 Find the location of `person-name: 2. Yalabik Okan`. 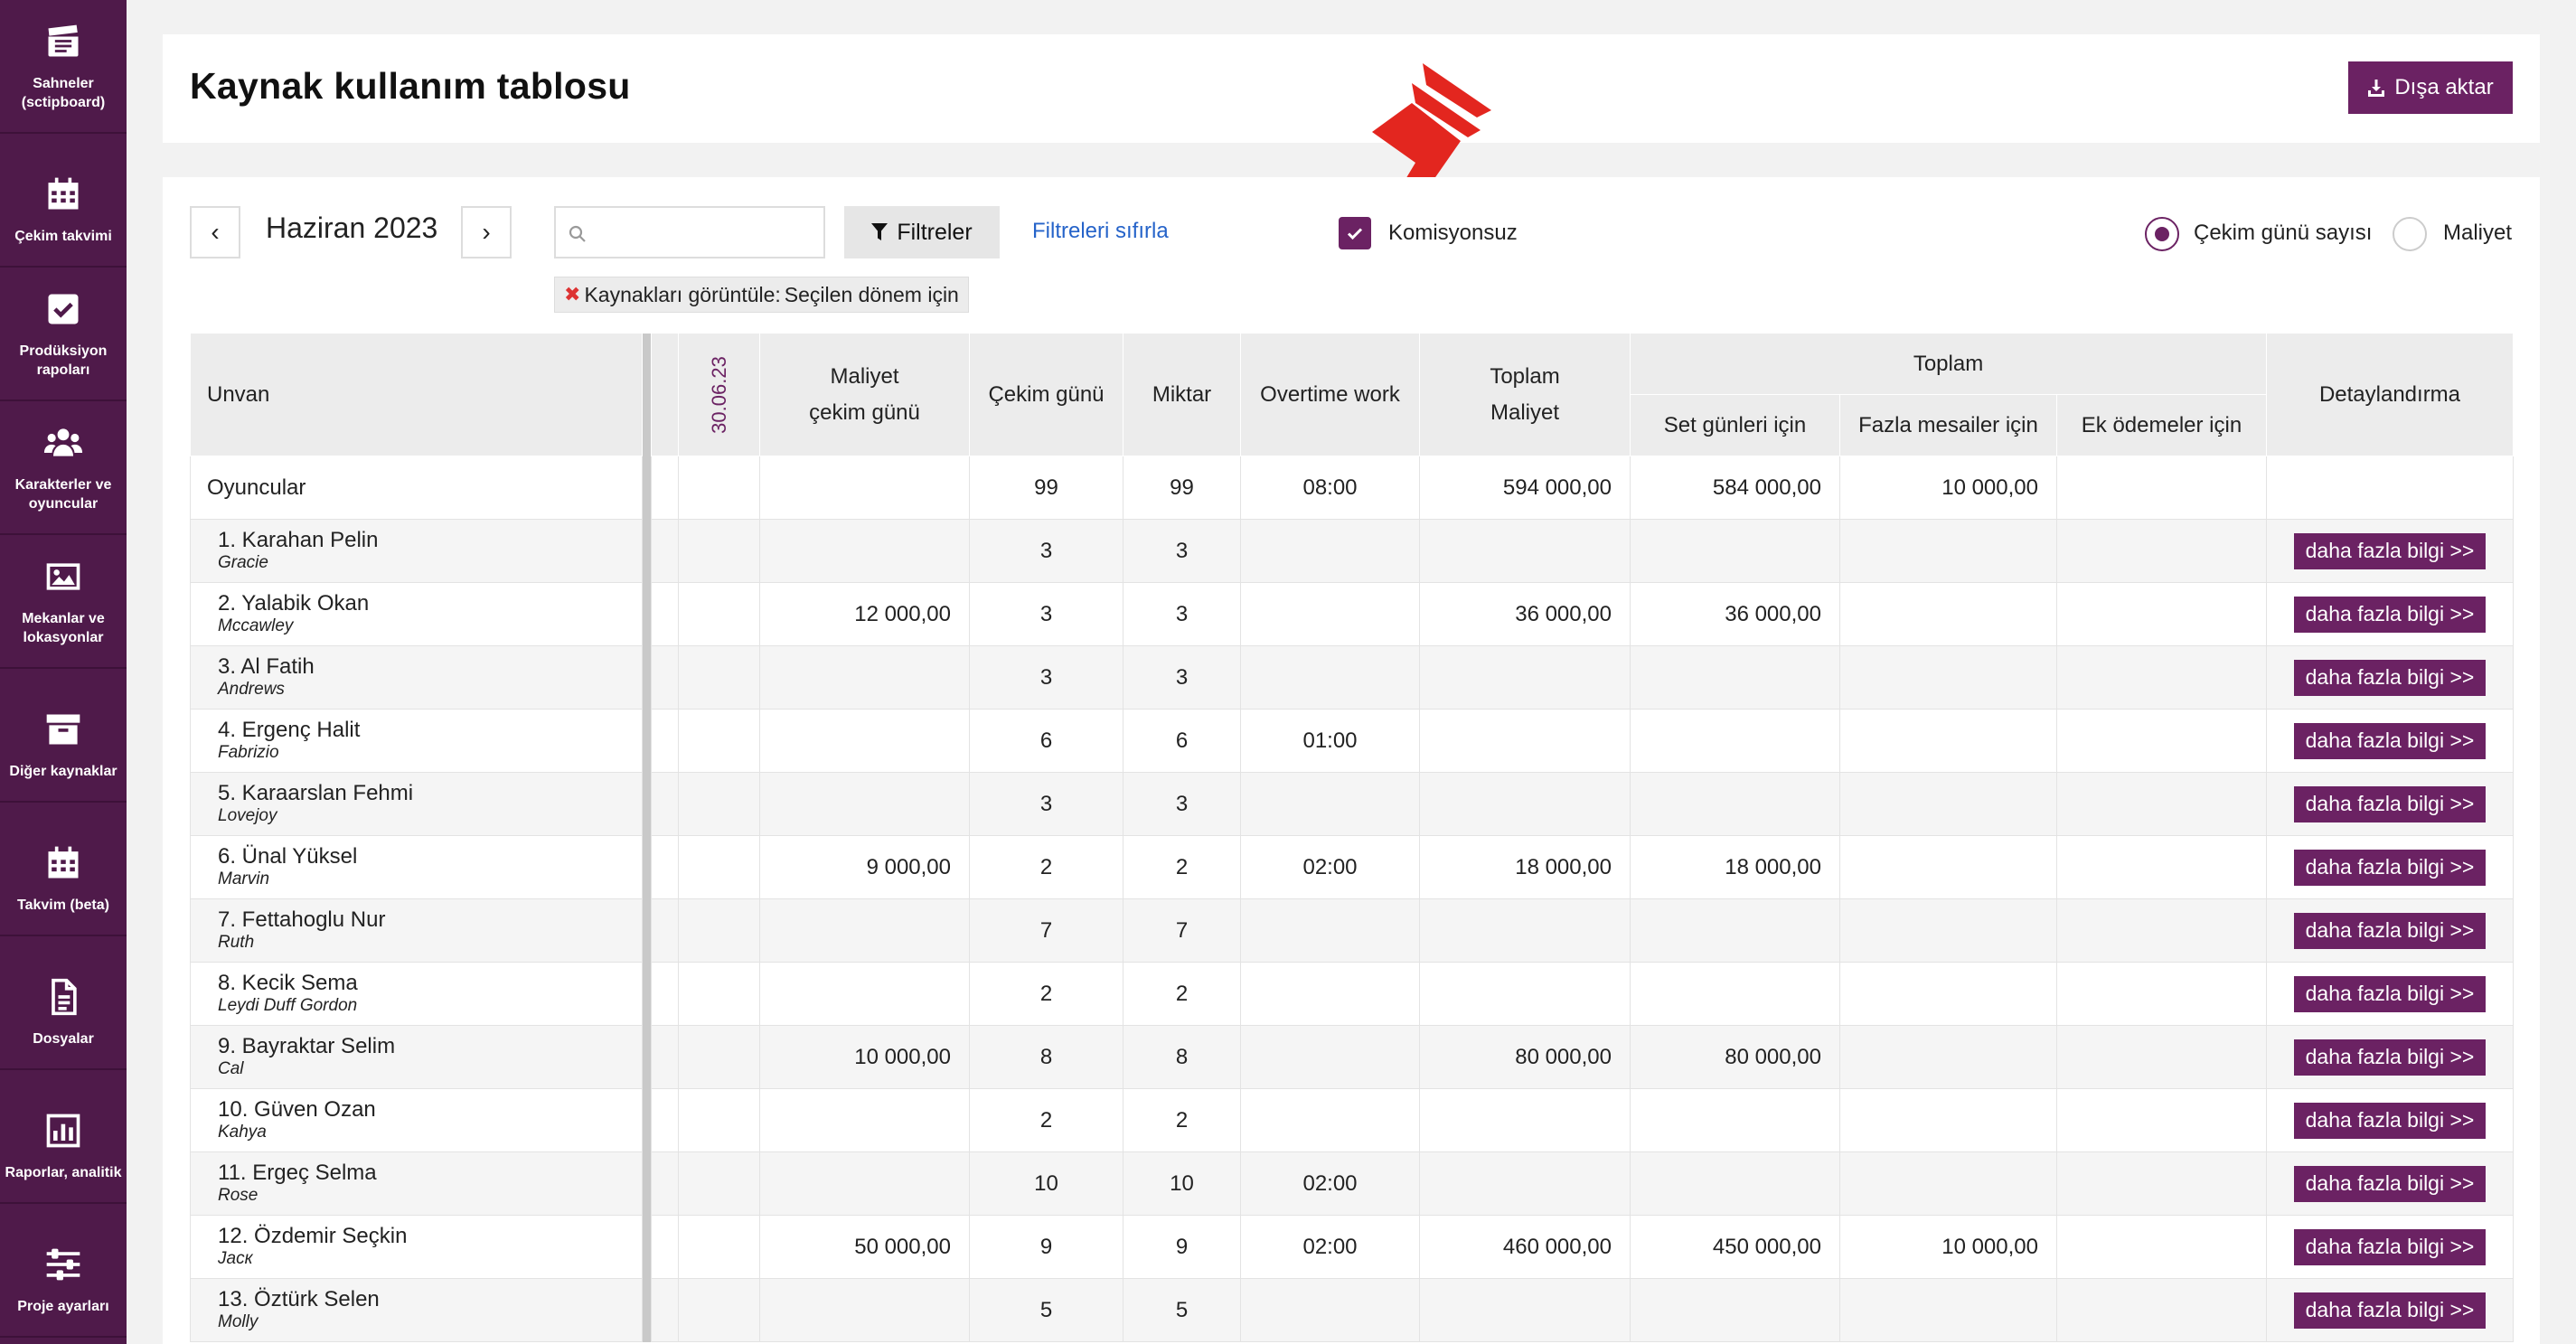

person-name: 2. Yalabik Okan is located at coordinates (294, 603).